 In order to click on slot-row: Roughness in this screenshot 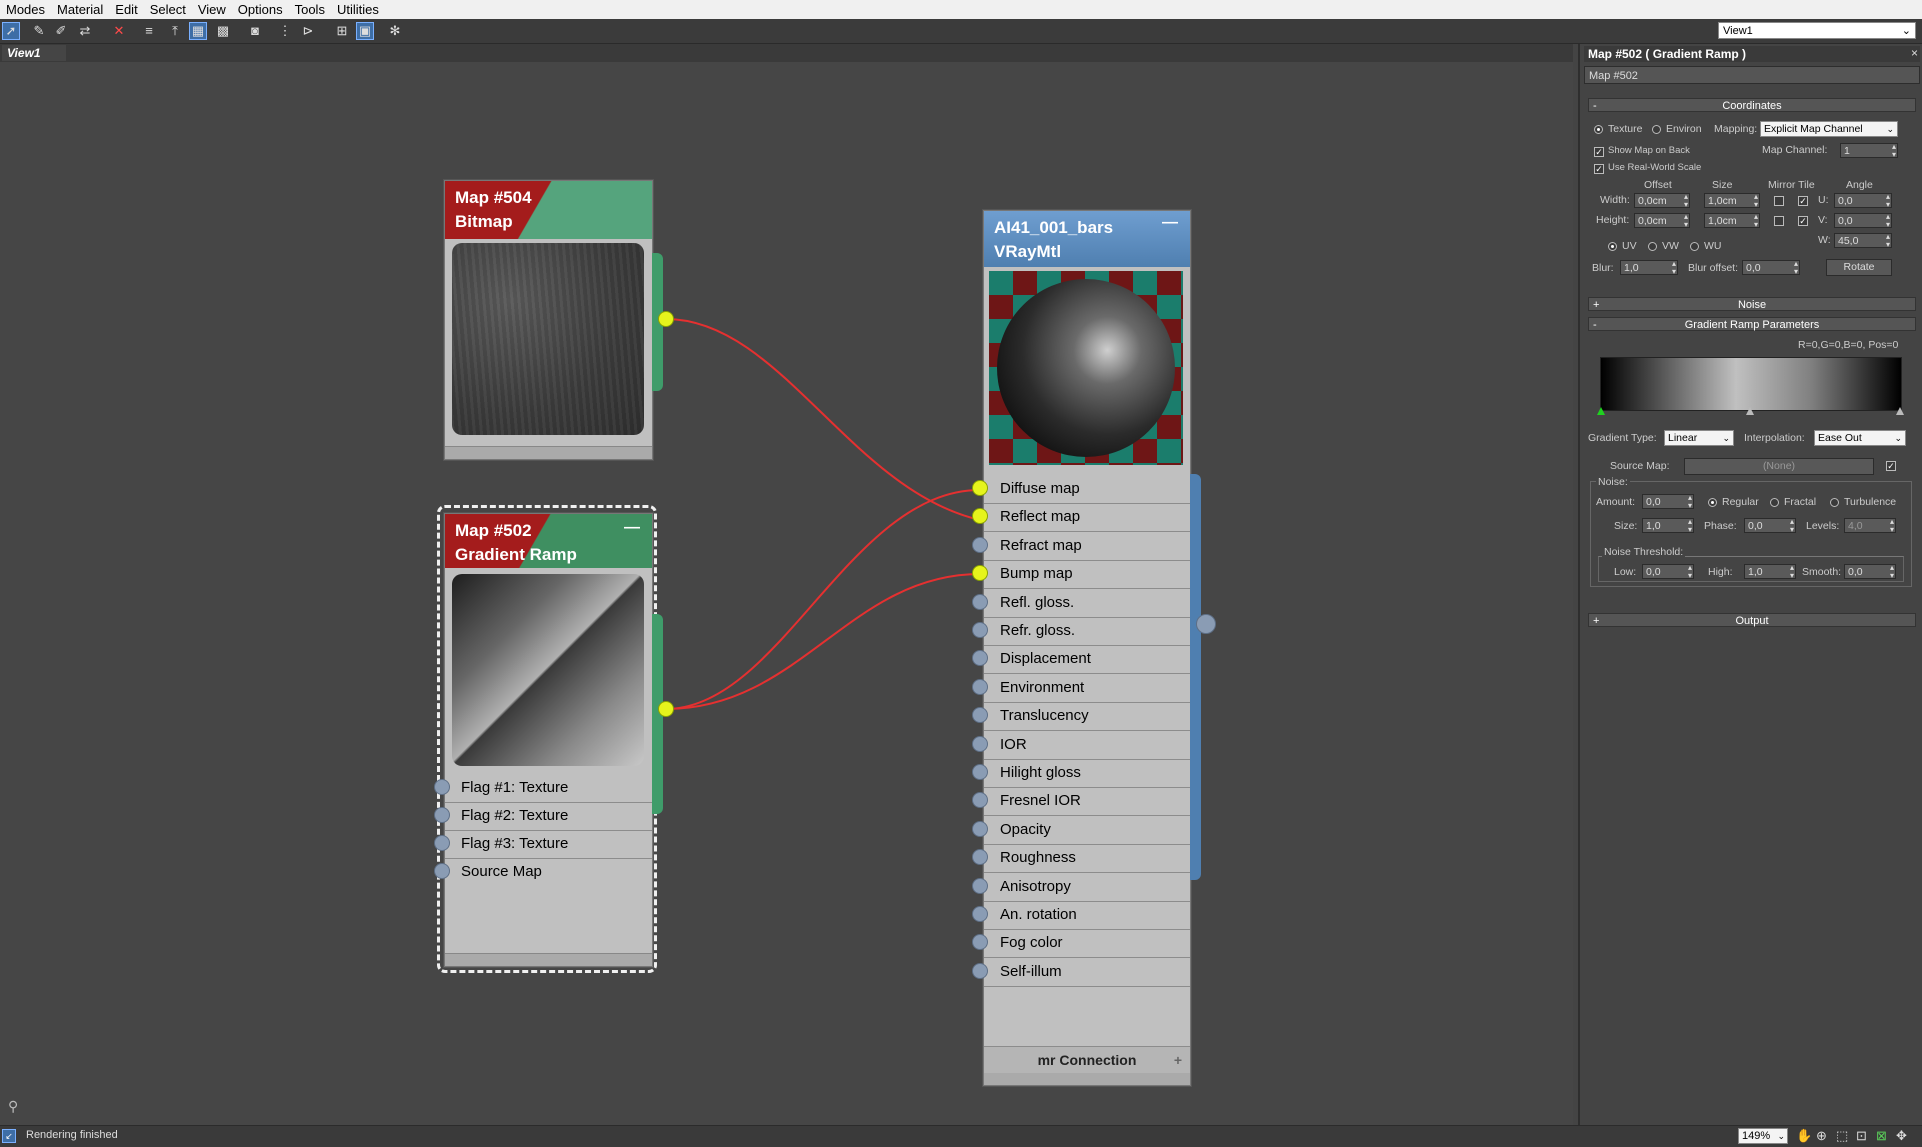, I will do `click(1087, 859)`.